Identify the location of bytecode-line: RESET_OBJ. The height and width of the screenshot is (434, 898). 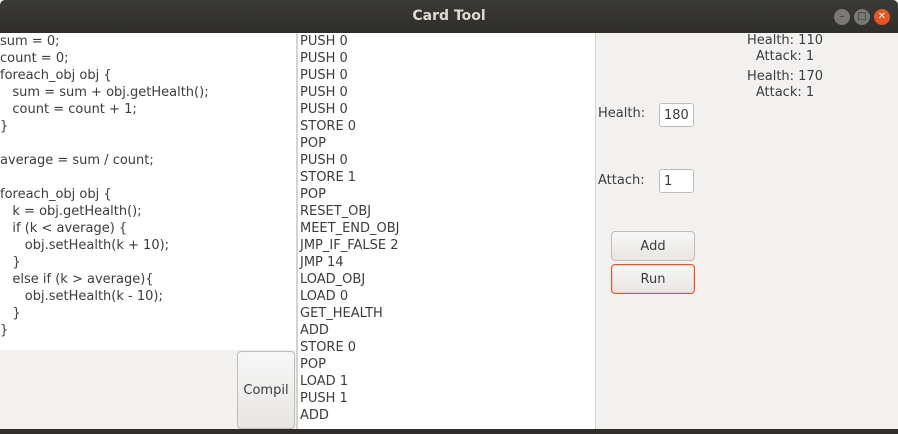
(336, 211).